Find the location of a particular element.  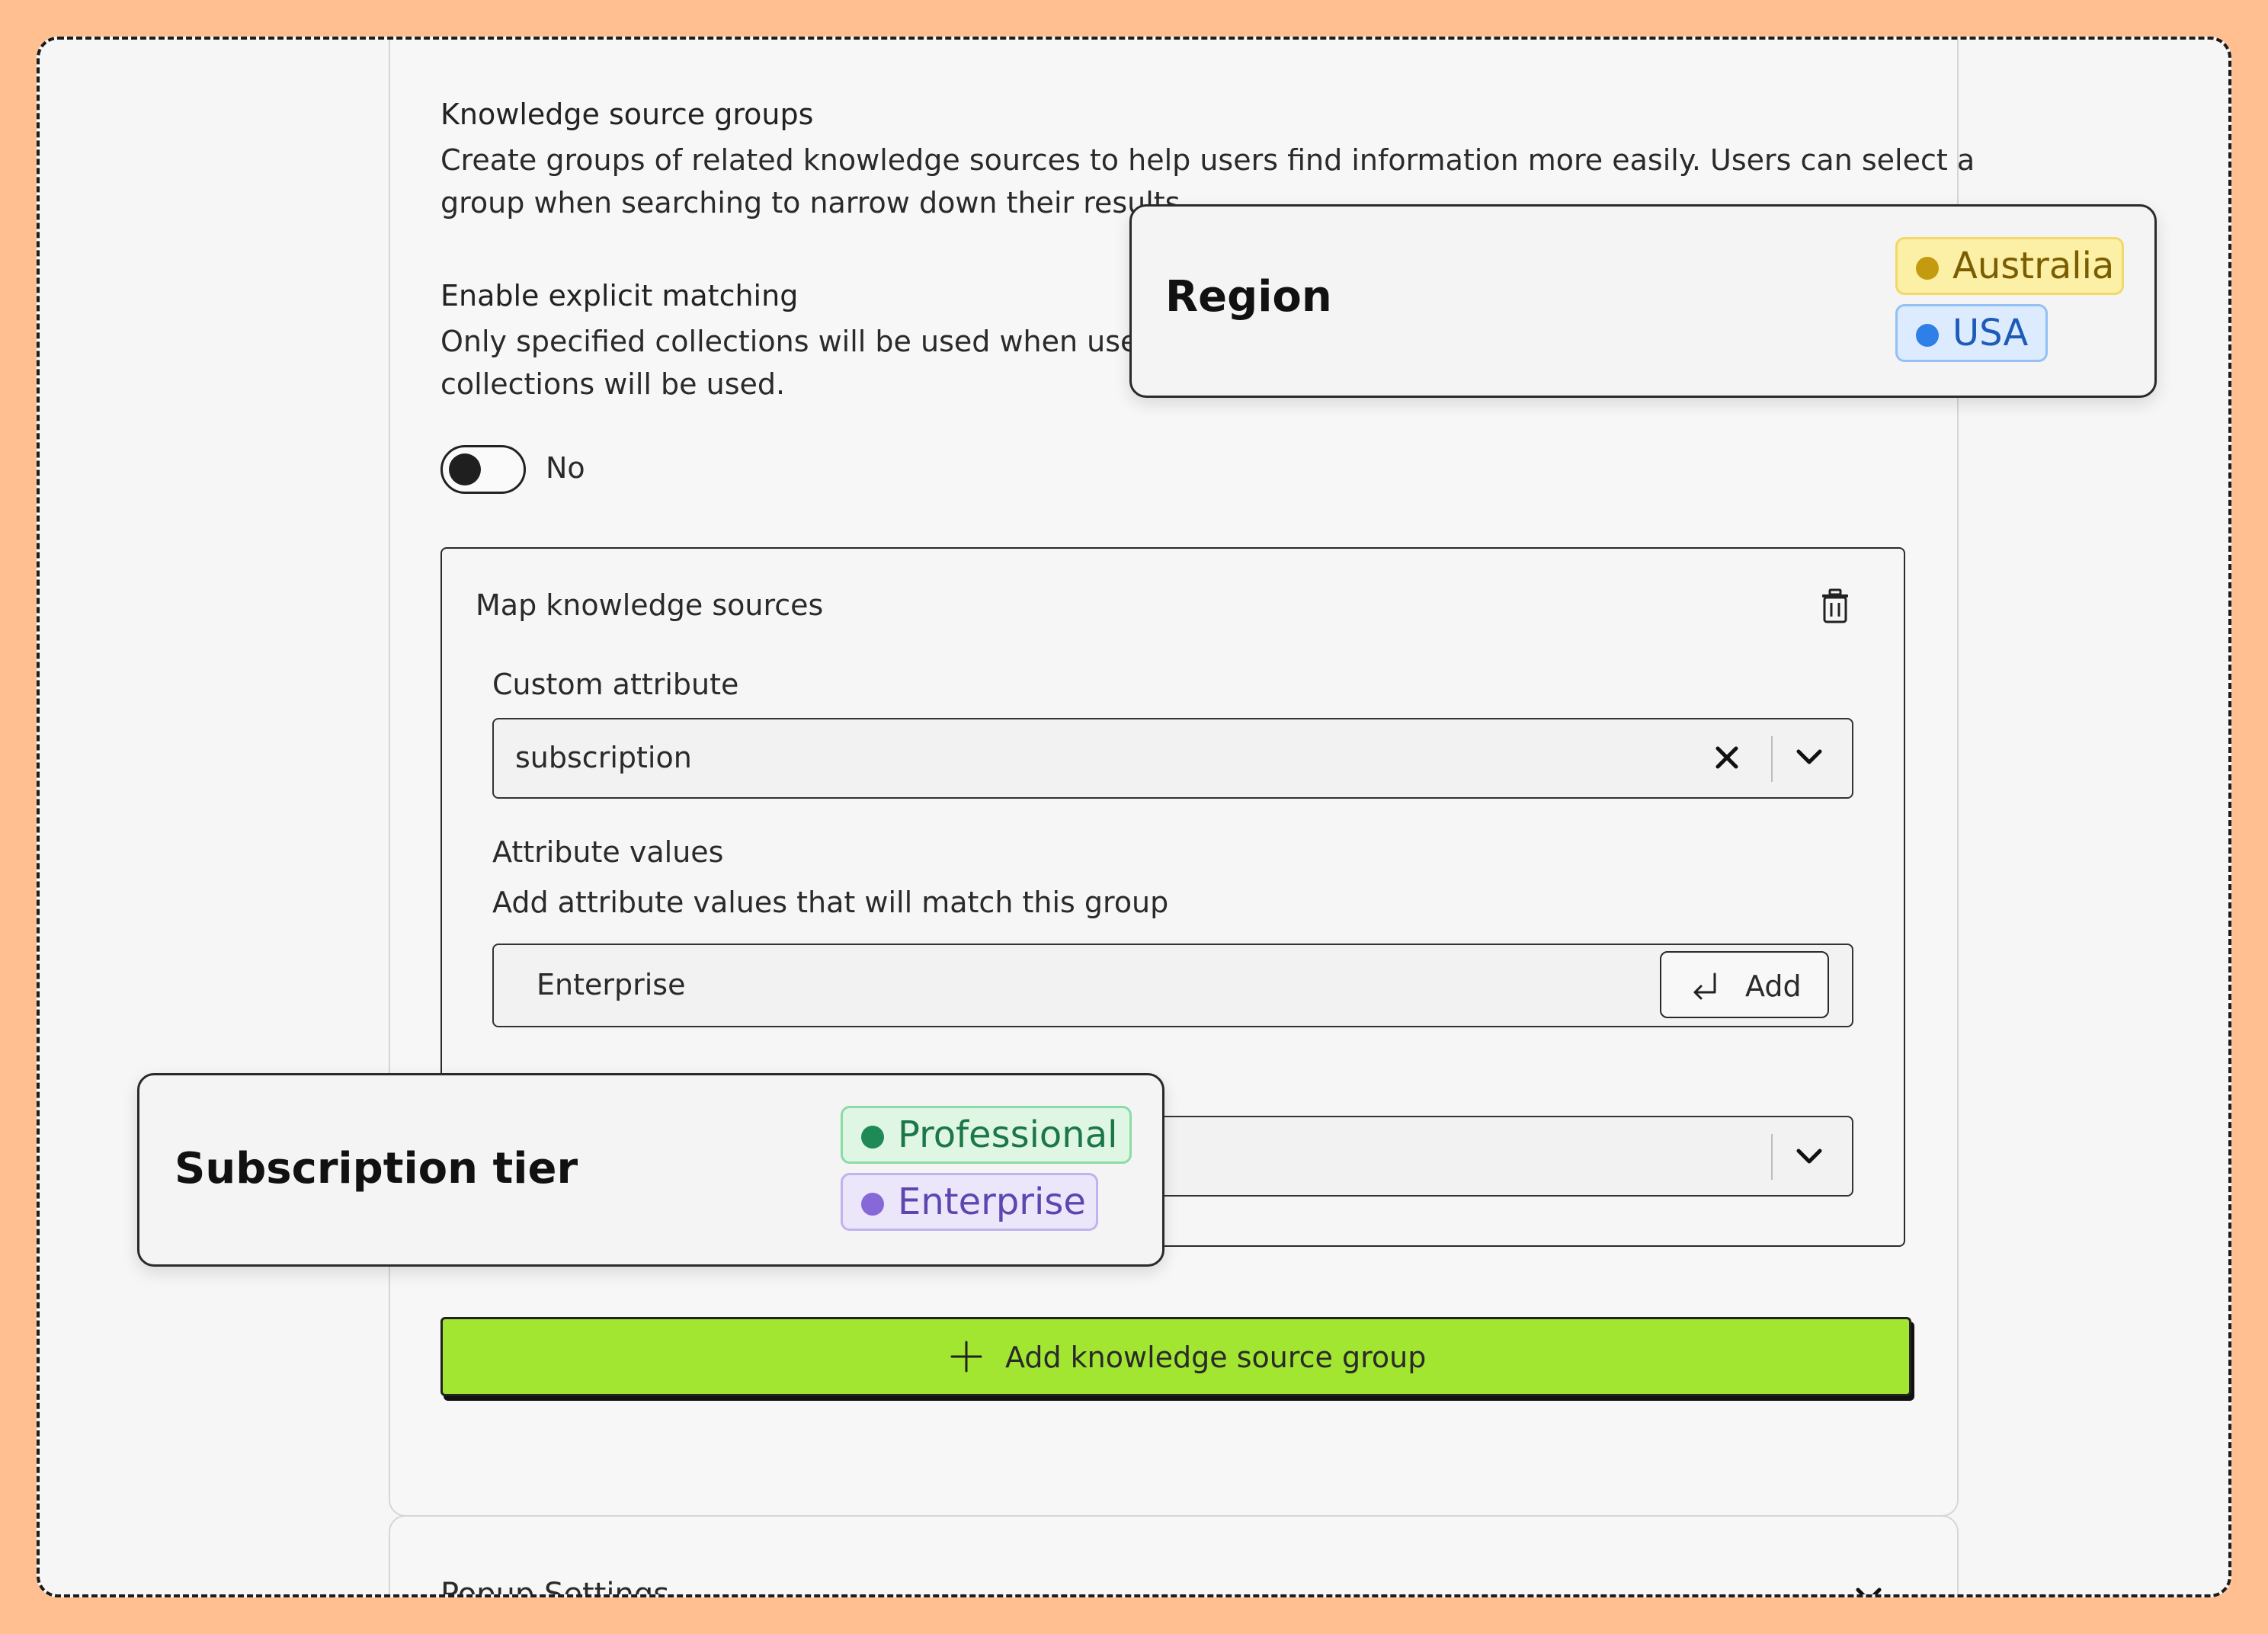

add-group-label: Add knowledge source group is located at coordinates (1216, 1357).